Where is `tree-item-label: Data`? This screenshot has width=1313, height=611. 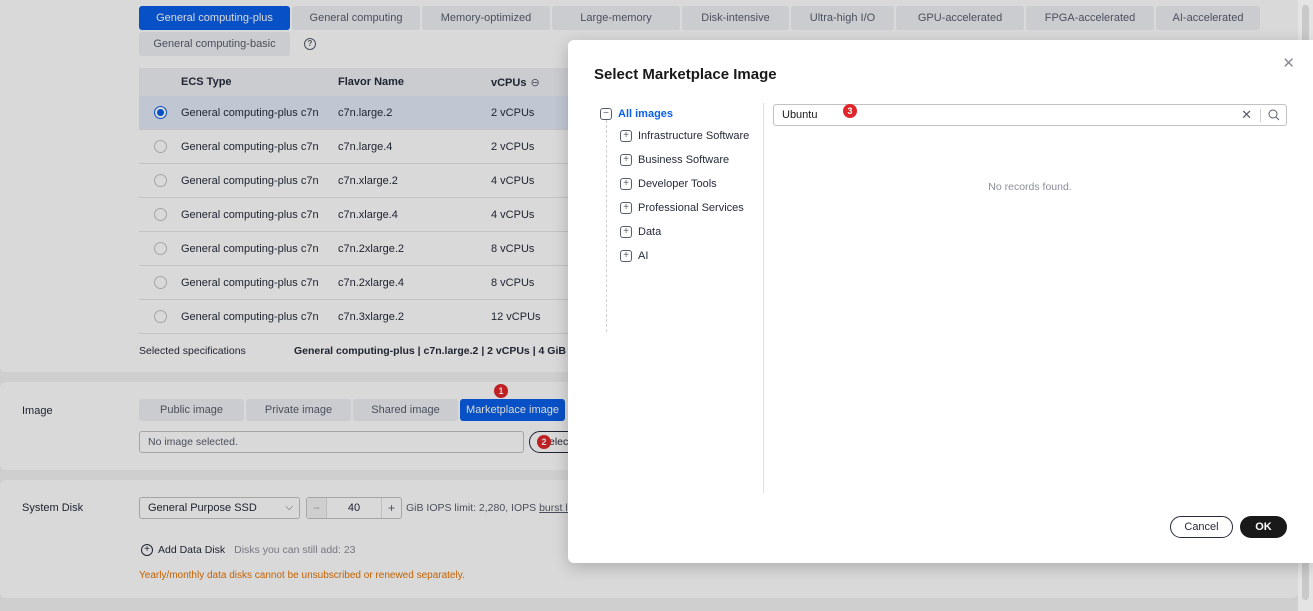
tree-item-label: Data is located at coordinates (650, 232).